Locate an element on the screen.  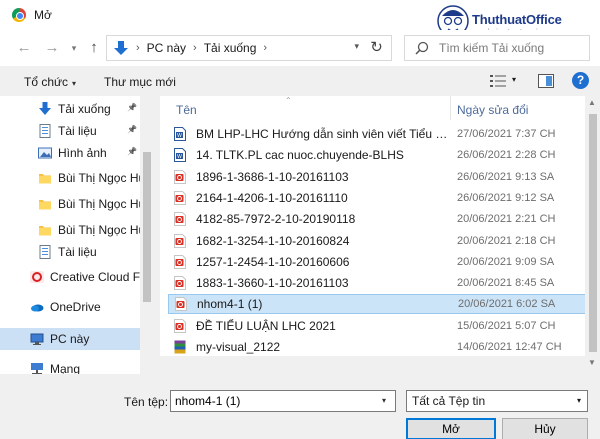
sidebar-item: Creative Cloud Files is located at coordinates (70, 277).